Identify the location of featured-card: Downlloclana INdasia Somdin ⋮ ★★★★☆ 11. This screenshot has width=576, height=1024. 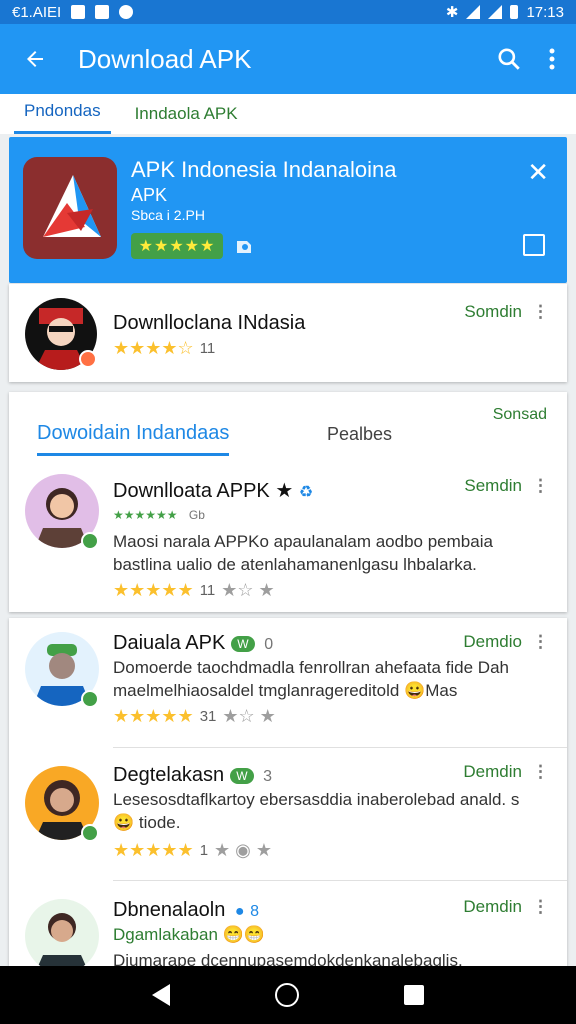
(288, 333).